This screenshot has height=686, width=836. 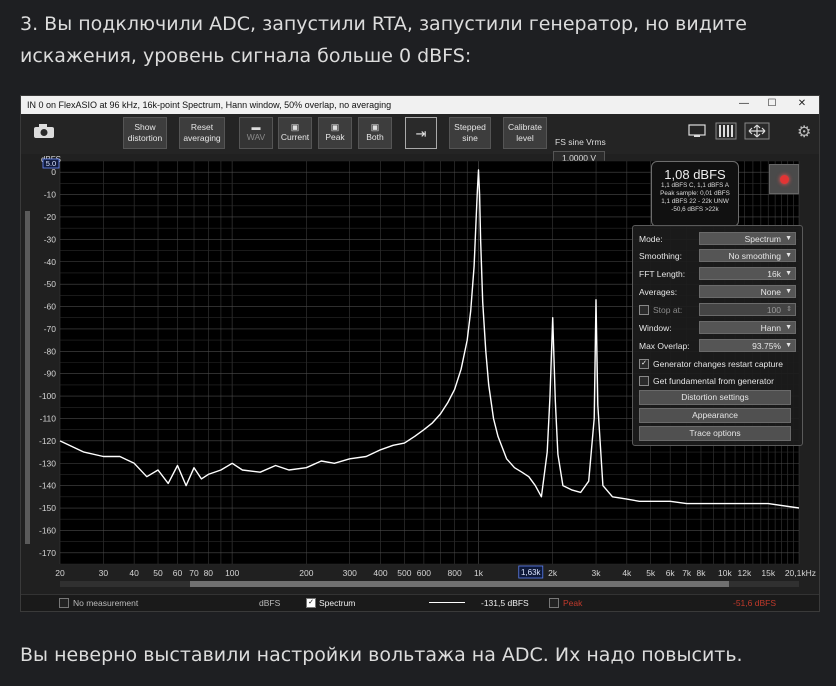 I want to click on x-tick-label: 60, so click(x=178, y=573).